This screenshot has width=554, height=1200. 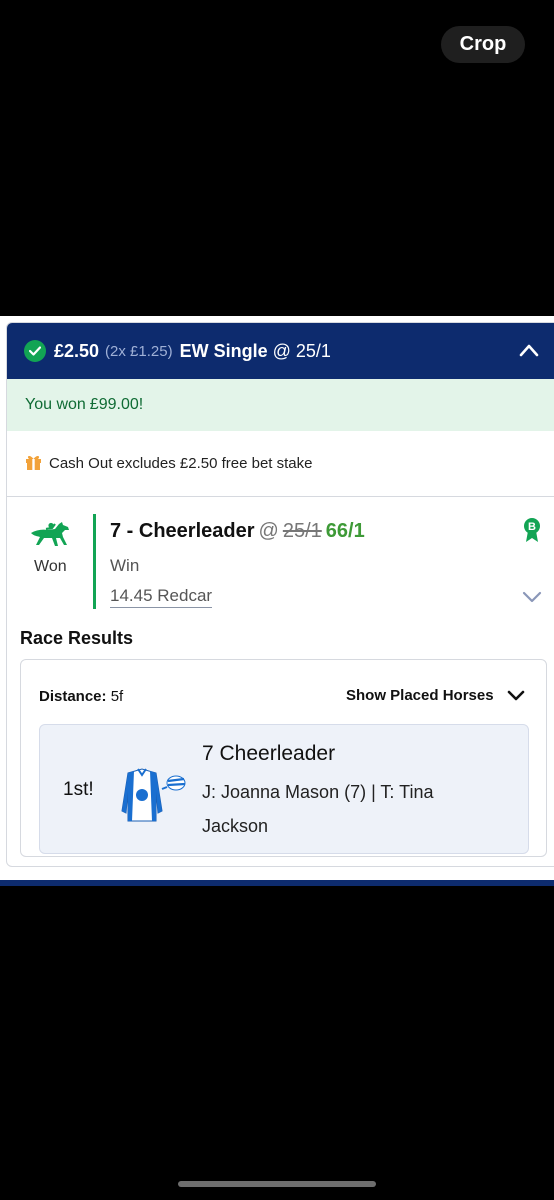 I want to click on best-odds-badge-icon: B, so click(x=532, y=532).